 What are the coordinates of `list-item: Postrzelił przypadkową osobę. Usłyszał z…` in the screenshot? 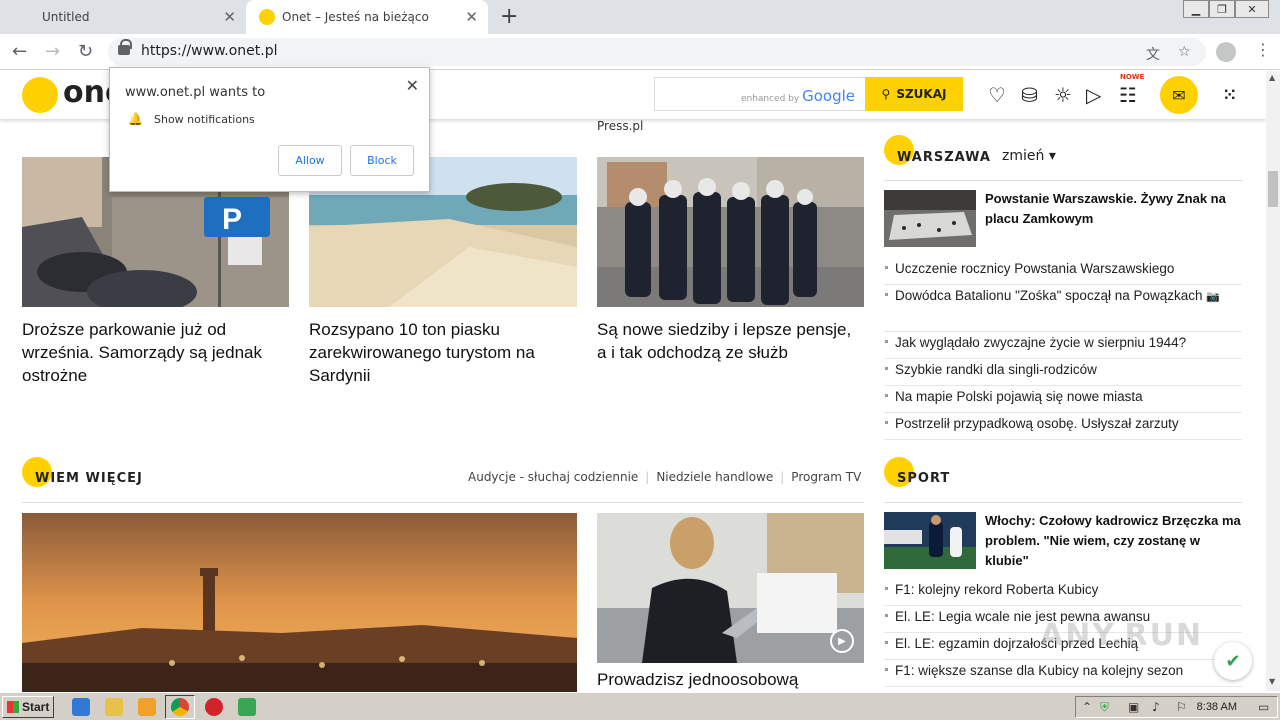 It's located at (1063, 426).